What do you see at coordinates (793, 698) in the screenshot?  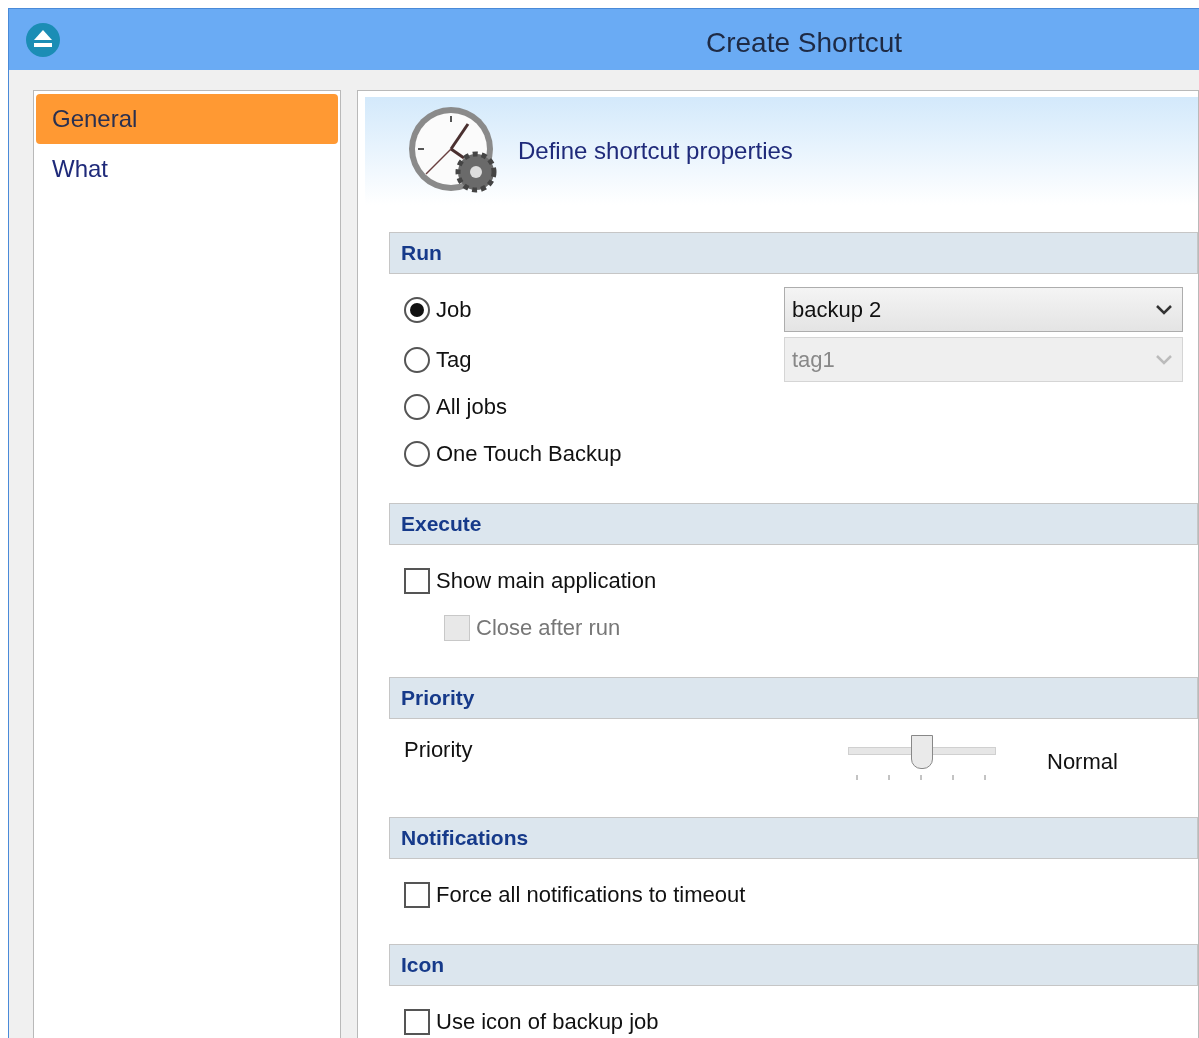 I see `section-header: Priority` at bounding box center [793, 698].